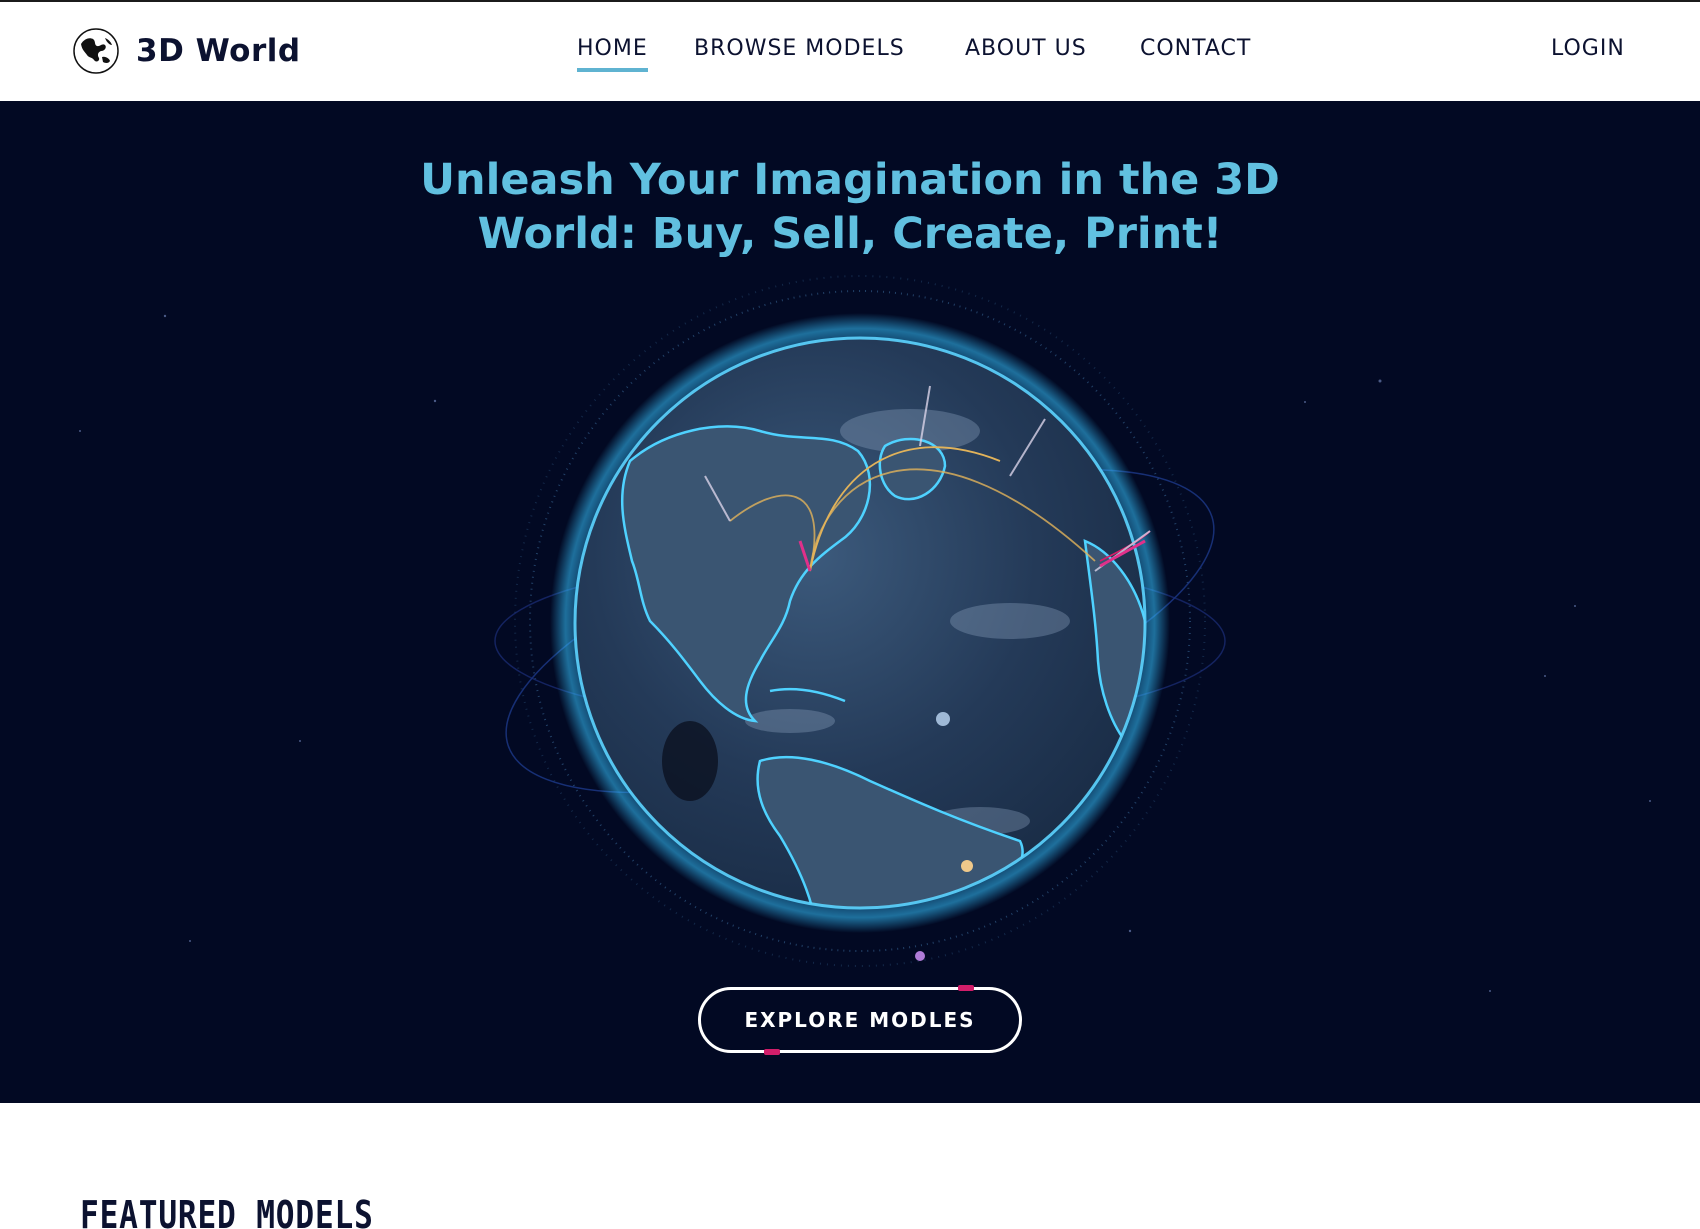  What do you see at coordinates (966, 988) in the screenshot?
I see `button-accent-top` at bounding box center [966, 988].